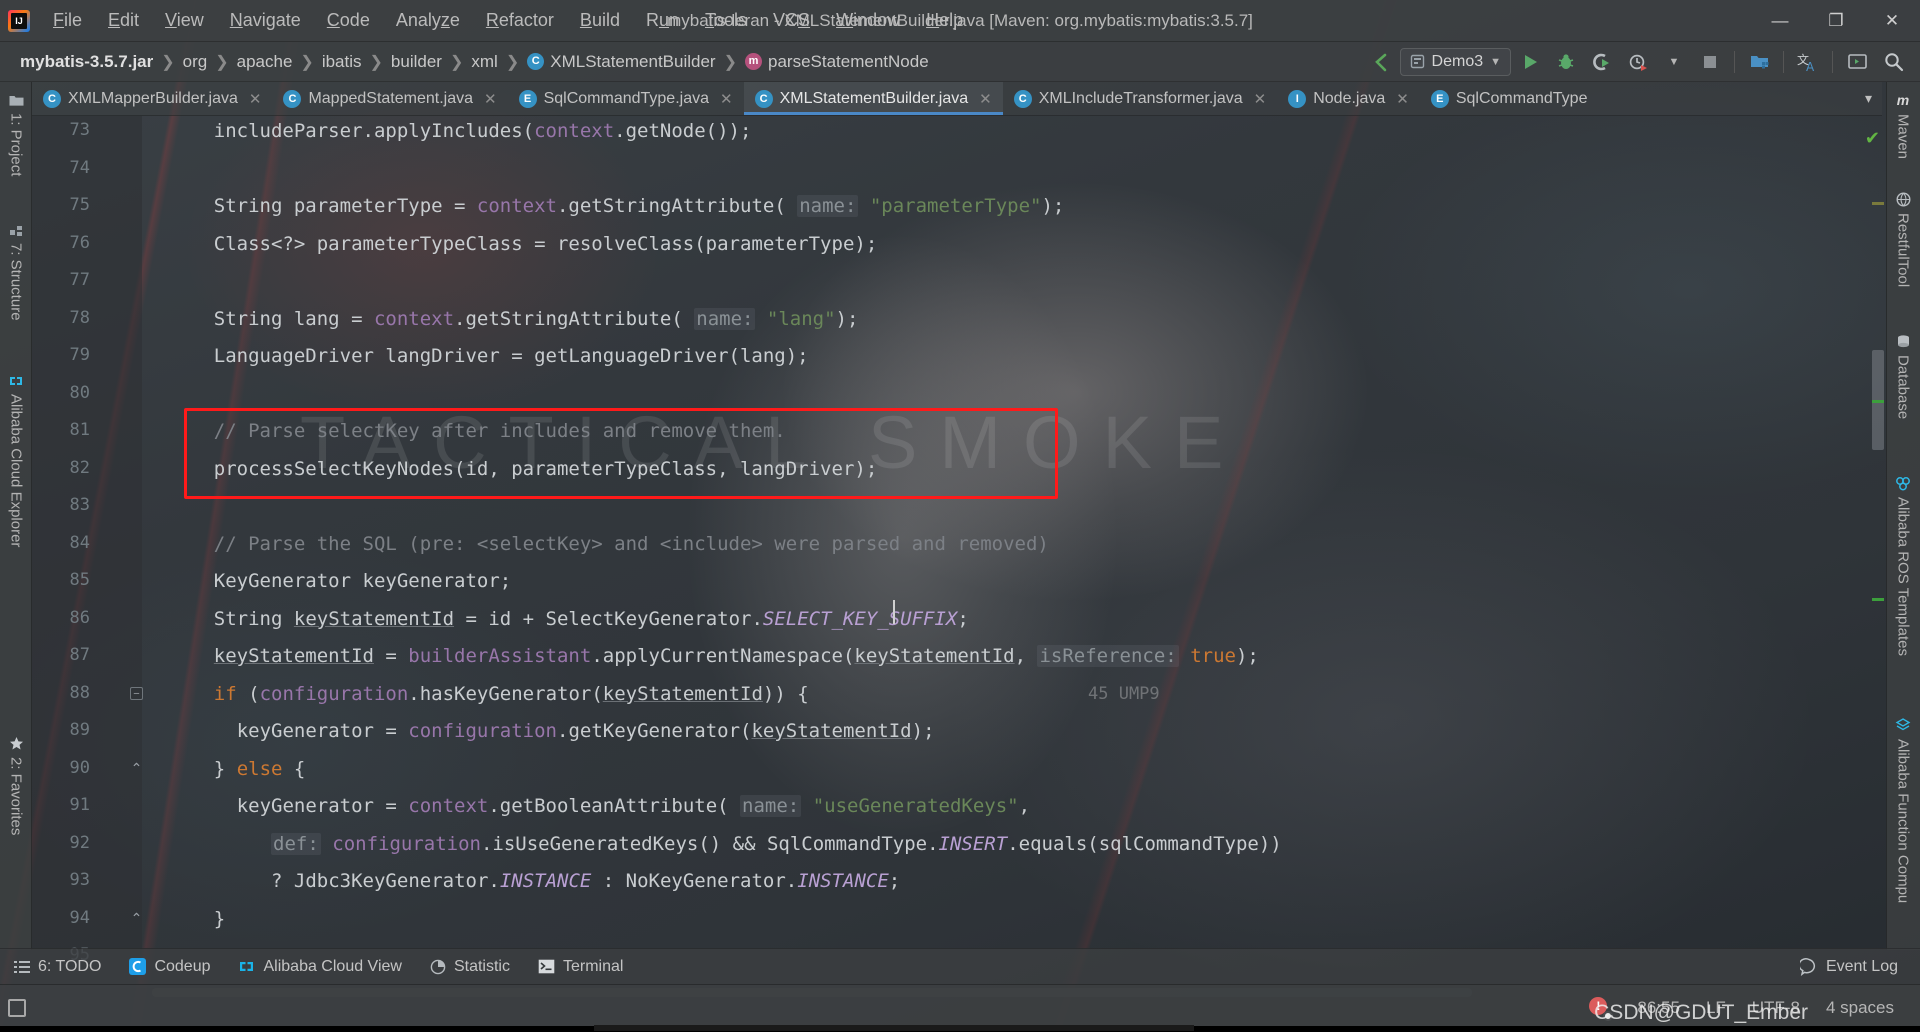  What do you see at coordinates (580, 967) in the screenshot?
I see `bottom-item-terminal: Terminal` at bounding box center [580, 967].